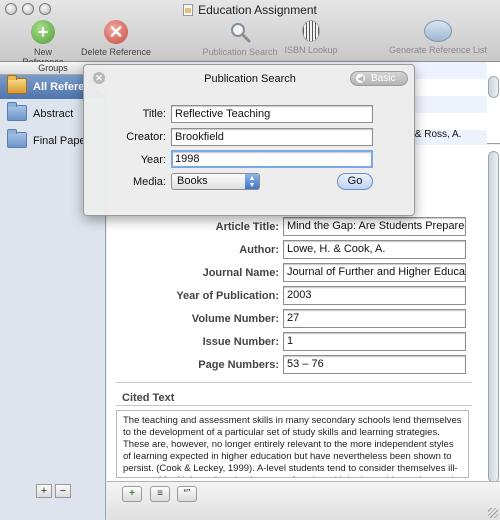 The width and height of the screenshot is (500, 520). Describe the element at coordinates (132, 494) in the screenshot. I see `add-note-button: +` at that location.